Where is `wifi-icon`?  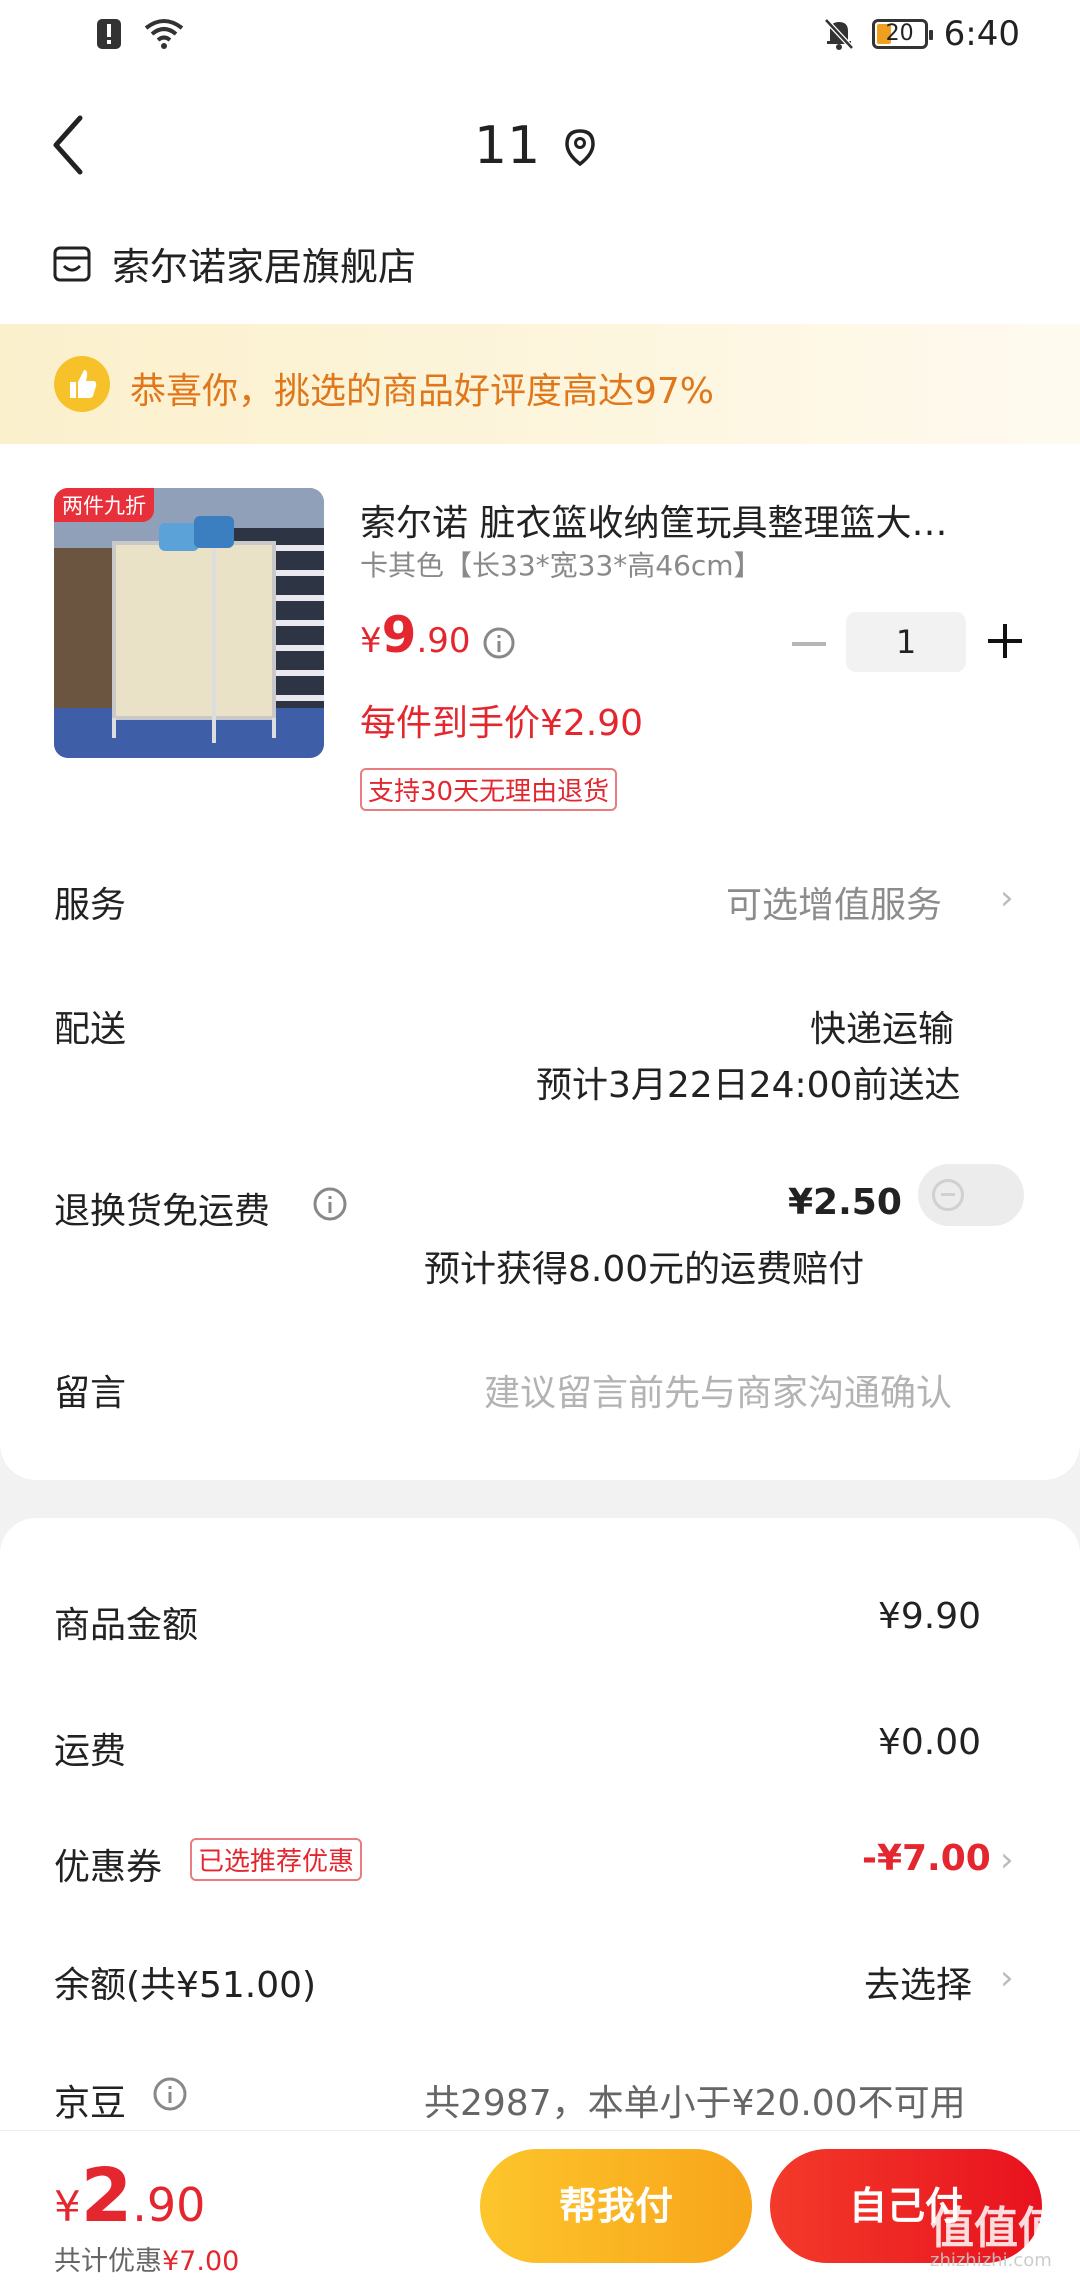 wifi-icon is located at coordinates (164, 34).